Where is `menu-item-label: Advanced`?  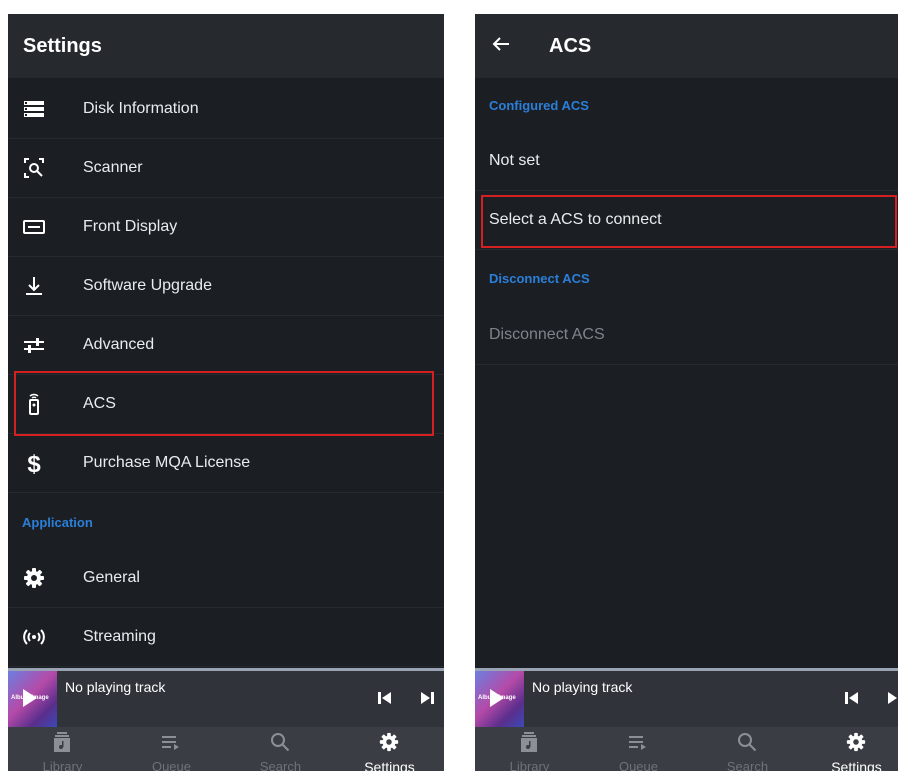 menu-item-label: Advanced is located at coordinates (119, 344).